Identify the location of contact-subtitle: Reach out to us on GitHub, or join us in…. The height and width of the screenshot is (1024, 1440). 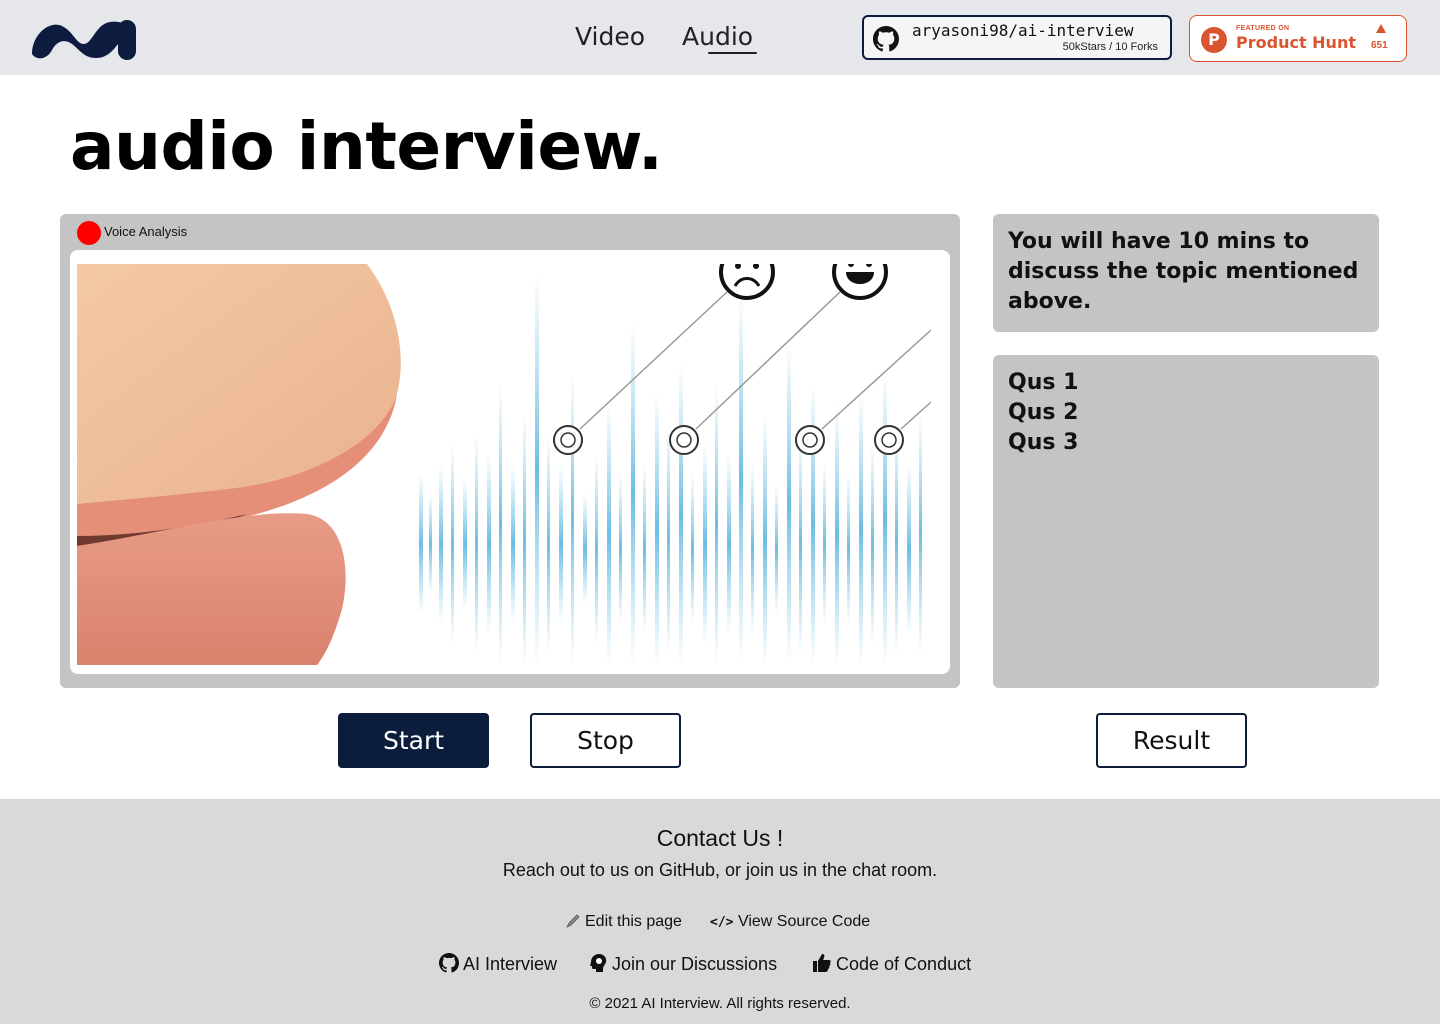
(720, 870).